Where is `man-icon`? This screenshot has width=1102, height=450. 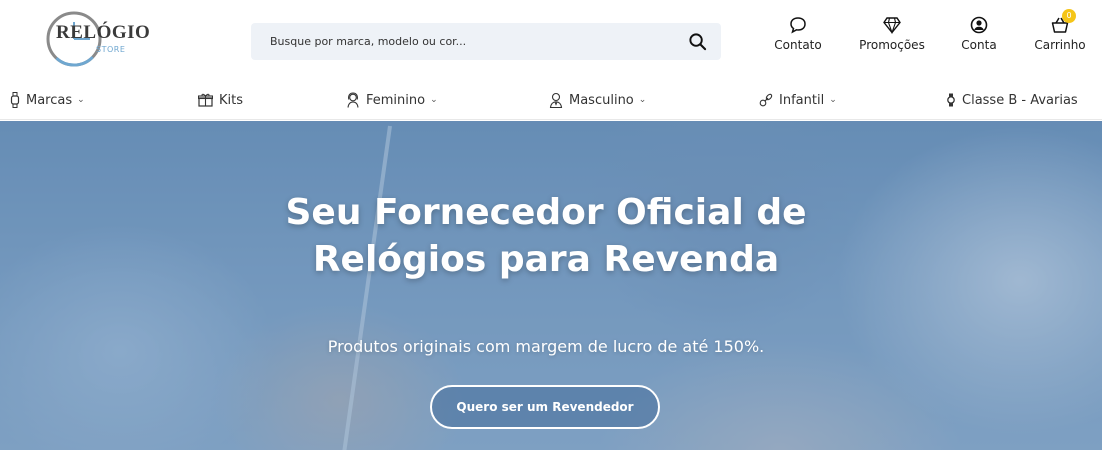
man-icon is located at coordinates (556, 100).